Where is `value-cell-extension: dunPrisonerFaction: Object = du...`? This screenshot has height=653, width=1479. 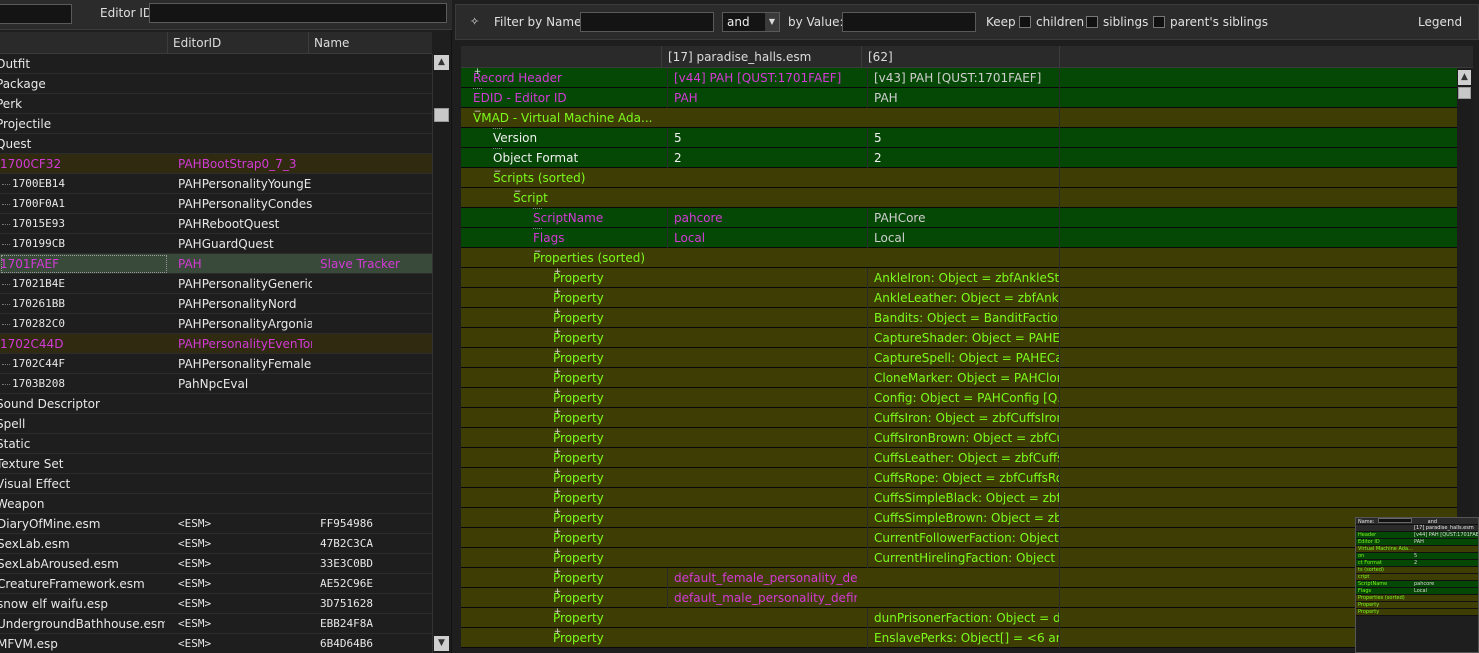
value-cell-extension: dunPrisonerFaction: Object = du... is located at coordinates (963, 618).